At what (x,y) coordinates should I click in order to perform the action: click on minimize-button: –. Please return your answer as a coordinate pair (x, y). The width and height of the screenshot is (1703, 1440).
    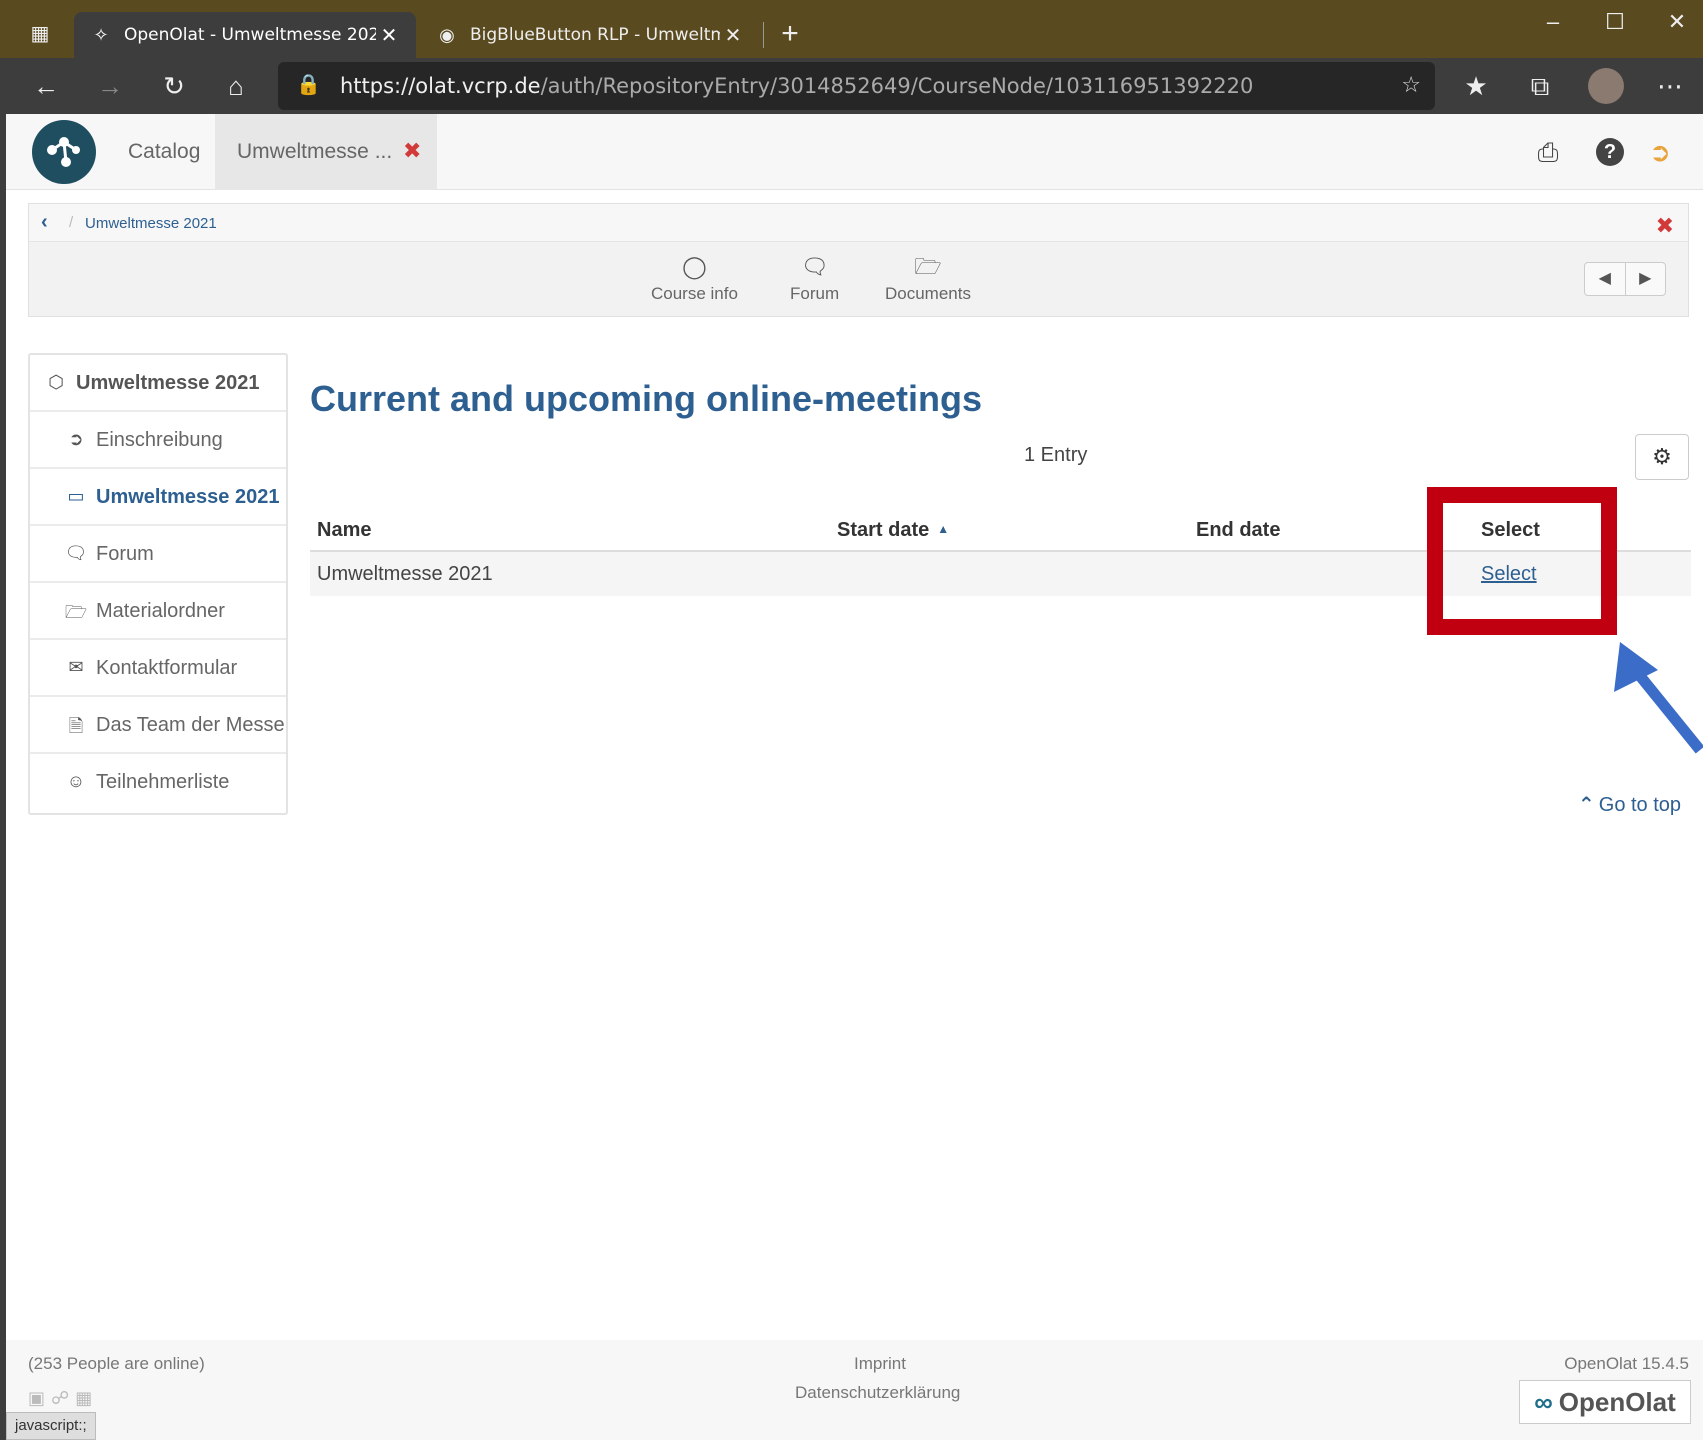
    Looking at the image, I should click on (1553, 22).